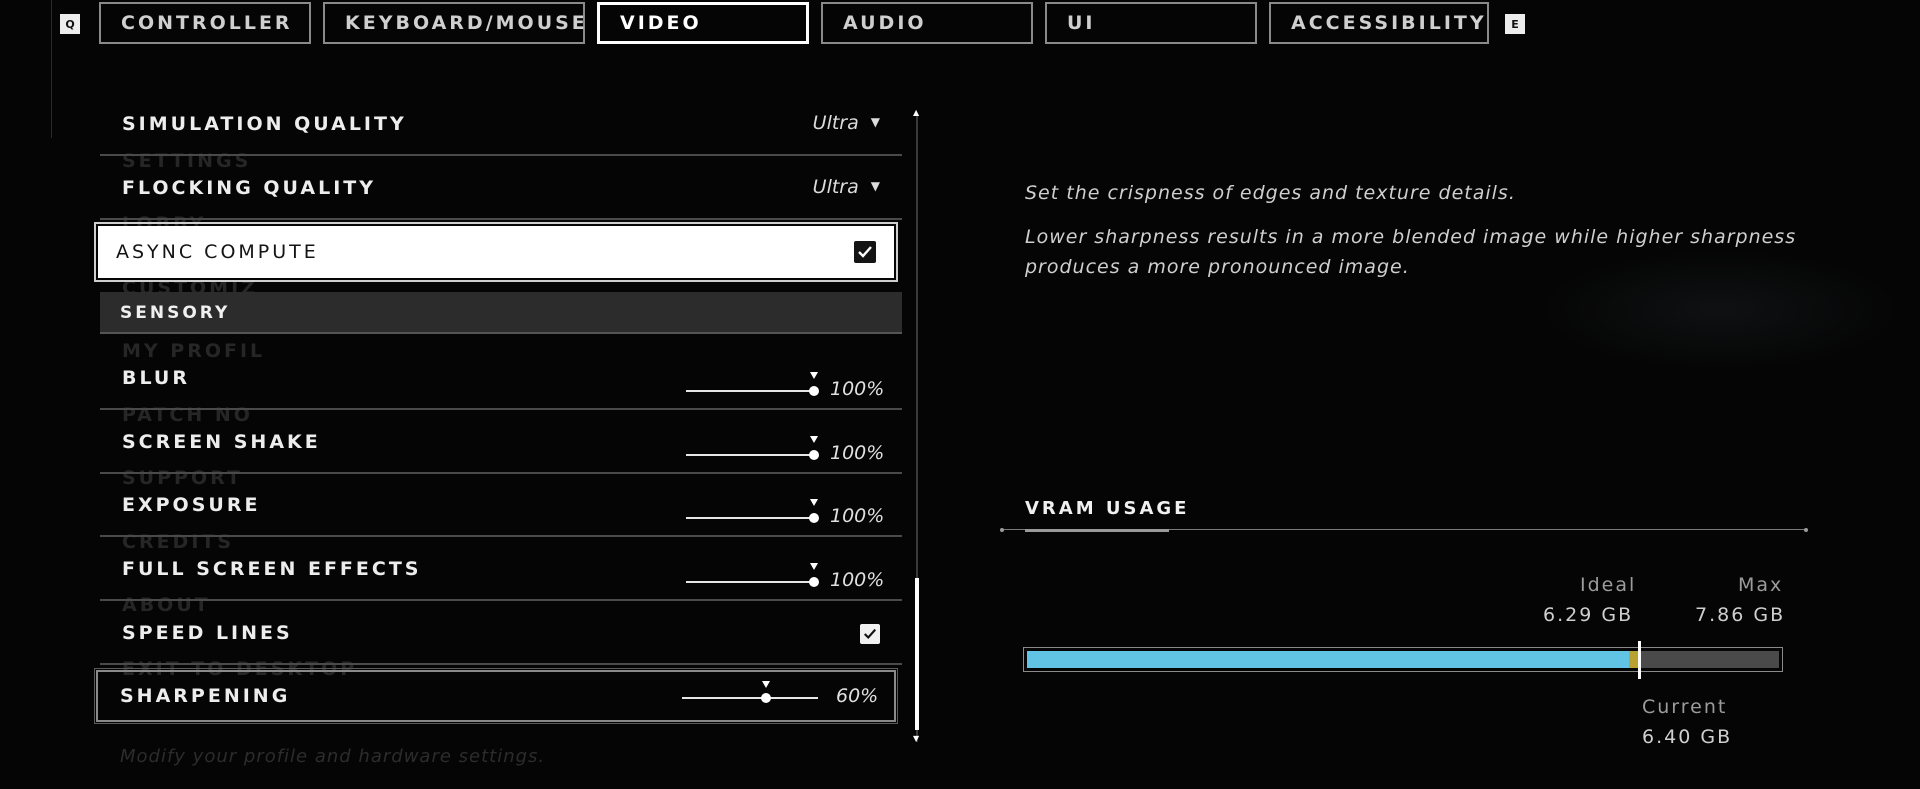 The height and width of the screenshot is (789, 1920). Describe the element at coordinates (703, 23) in the screenshot. I see `tab-video: VIDEO` at that location.